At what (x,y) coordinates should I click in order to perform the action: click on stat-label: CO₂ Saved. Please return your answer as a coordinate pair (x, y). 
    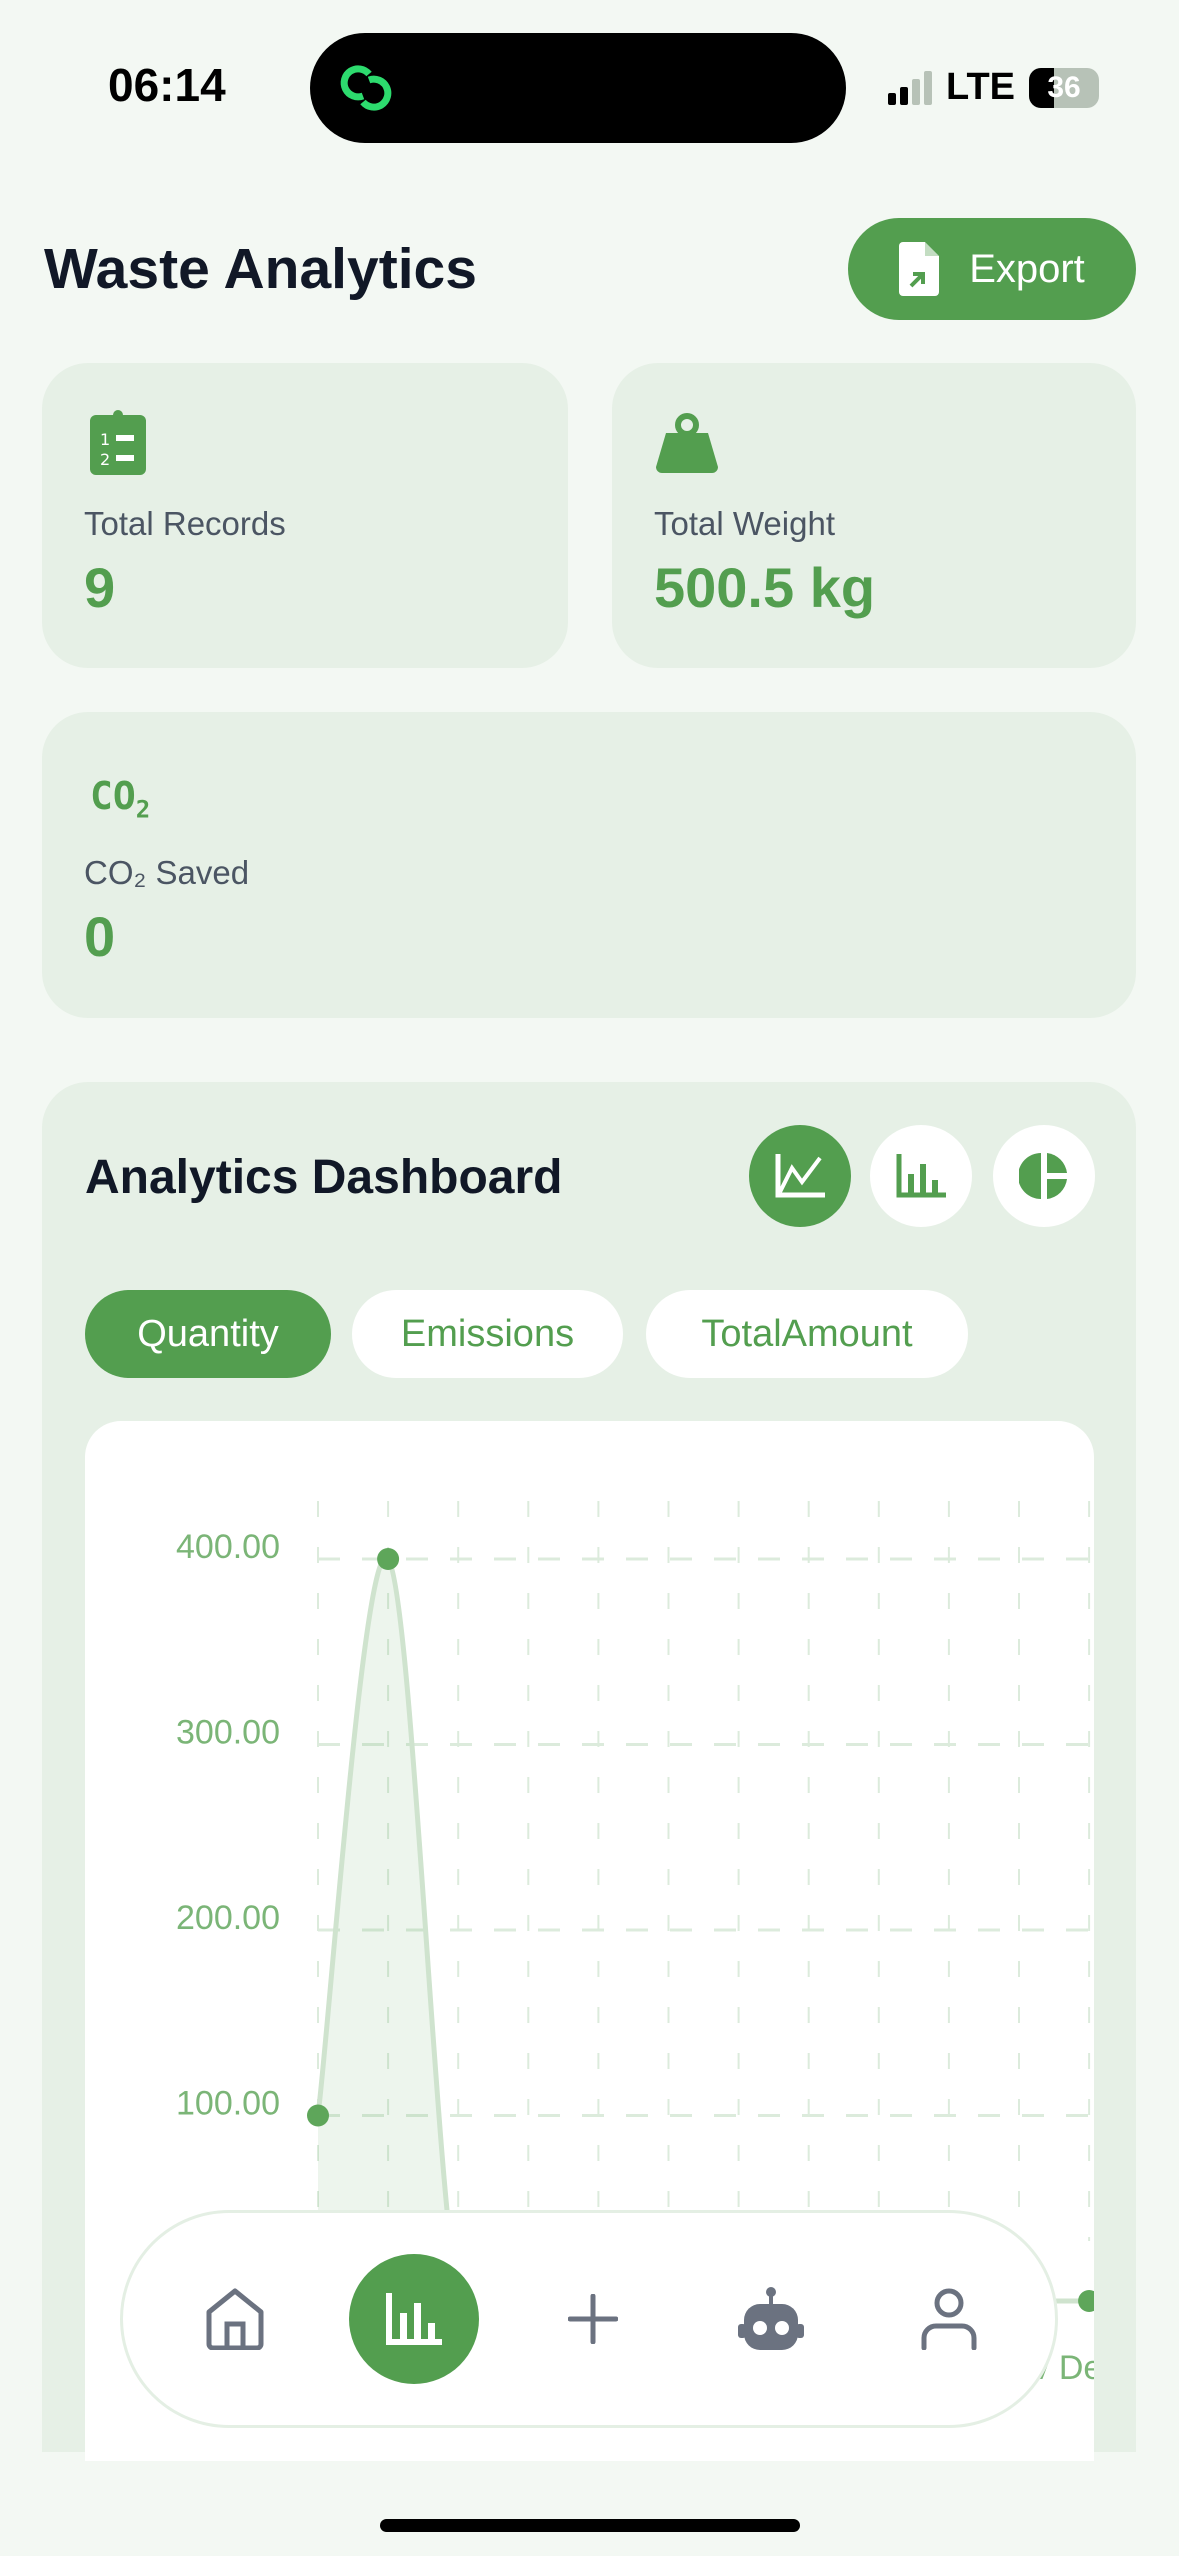
    Looking at the image, I should click on (167, 872).